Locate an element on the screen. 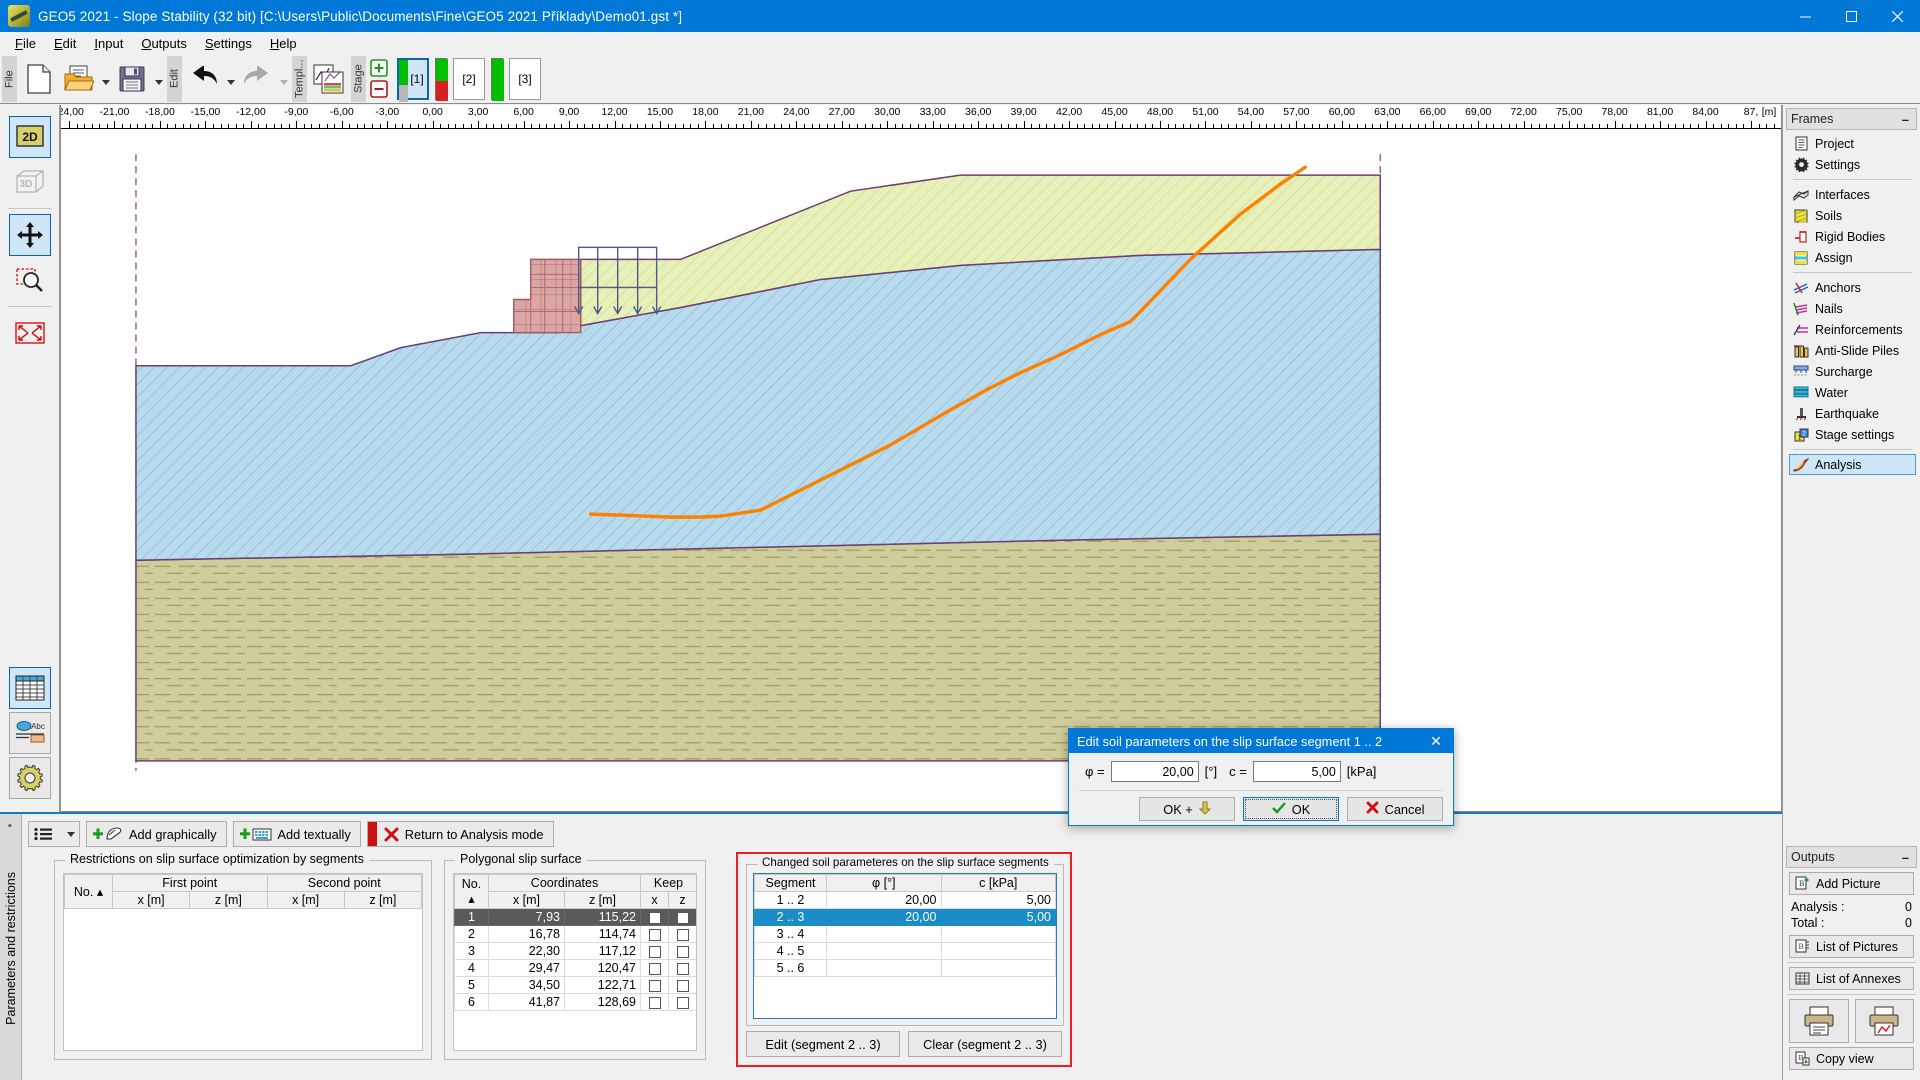 The height and width of the screenshot is (1080, 1920). sidebar-item-settings: Settings is located at coordinates (1852, 164).